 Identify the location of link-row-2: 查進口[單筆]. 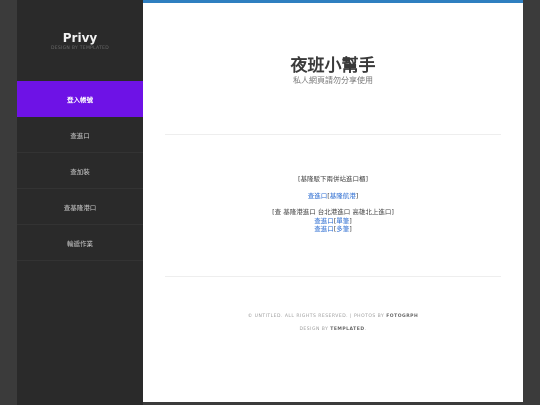
(333, 220).